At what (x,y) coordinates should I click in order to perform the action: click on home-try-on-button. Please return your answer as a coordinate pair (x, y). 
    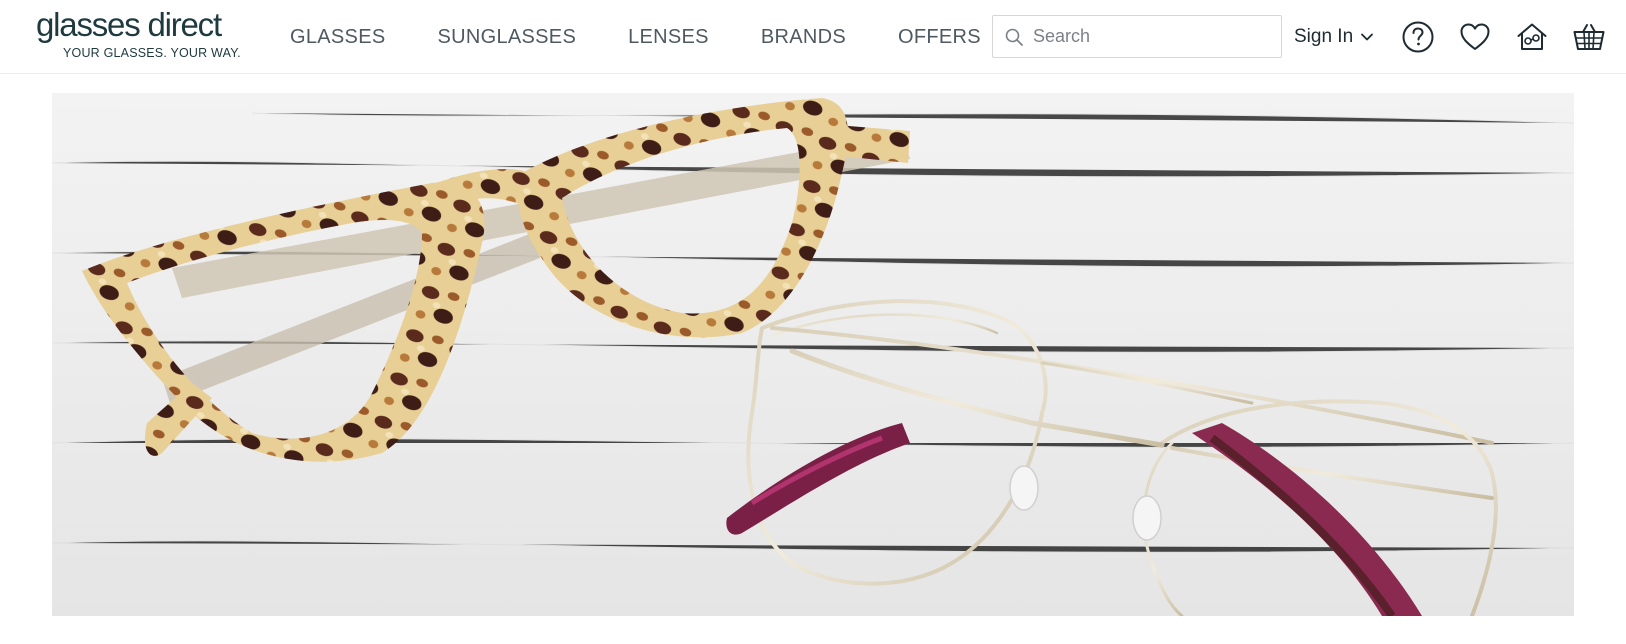
    Looking at the image, I should click on (1532, 37).